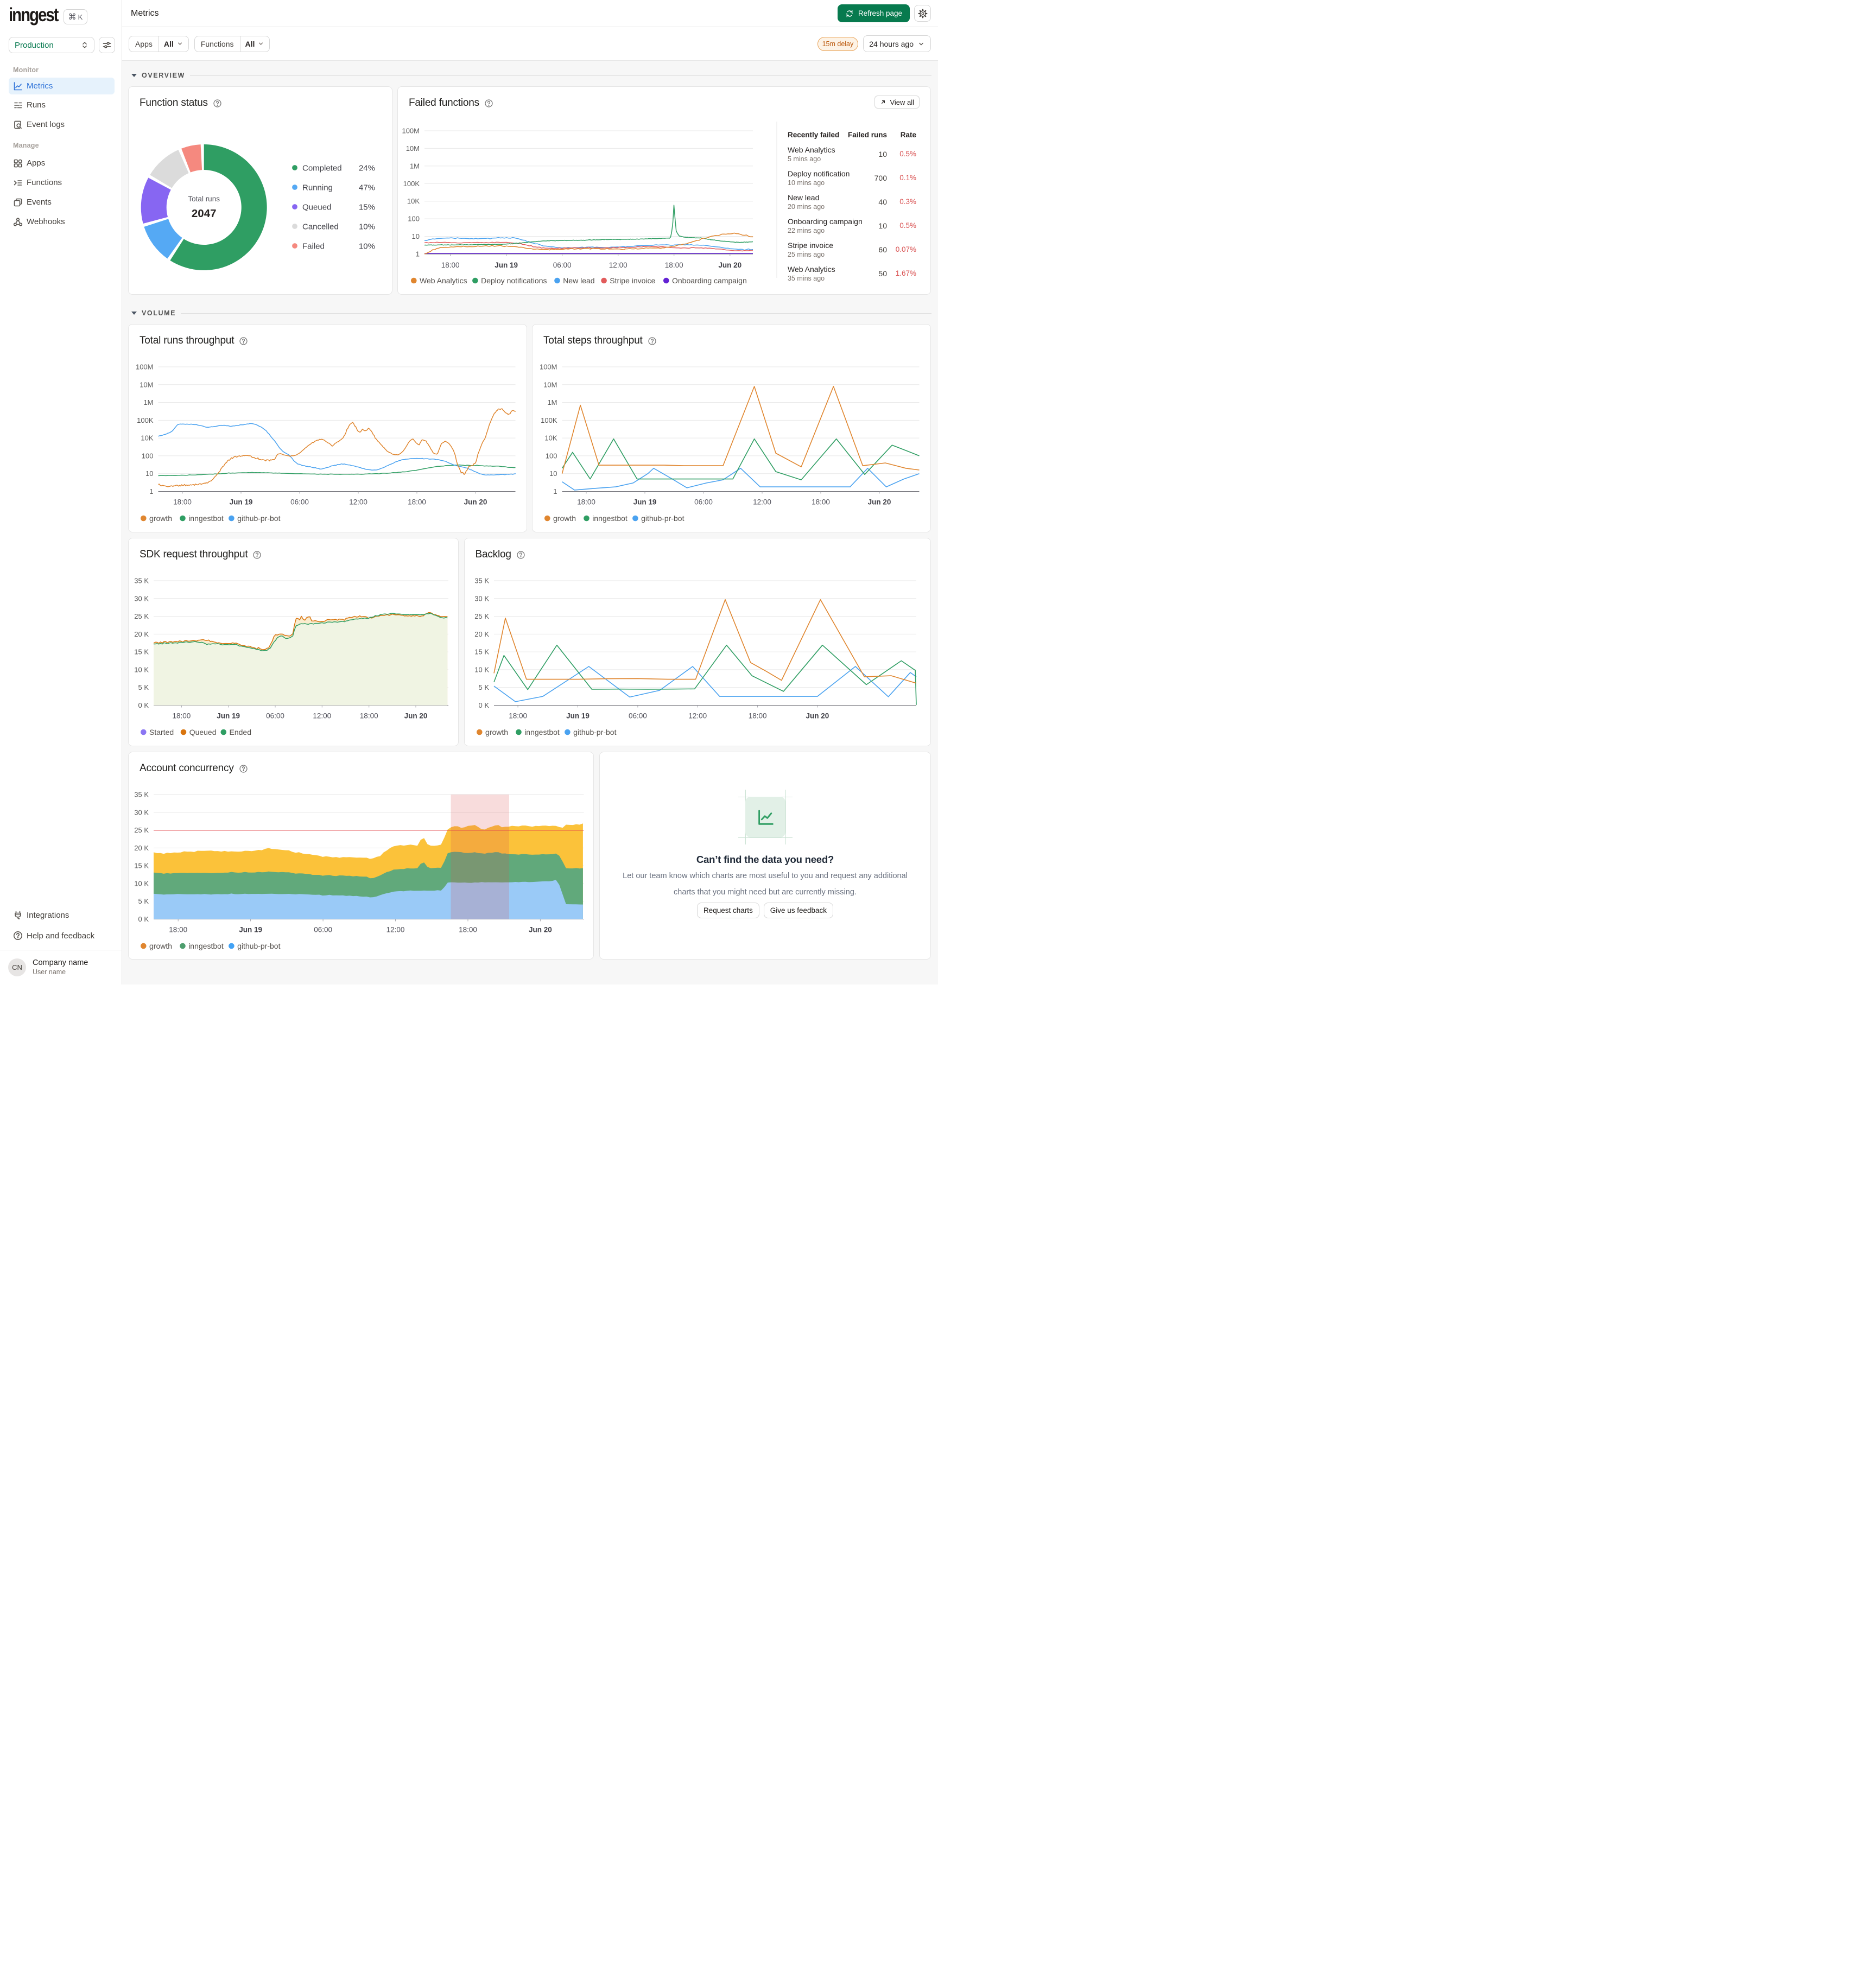  What do you see at coordinates (204, 213) in the screenshot?
I see `svg-text: 2047` at bounding box center [204, 213].